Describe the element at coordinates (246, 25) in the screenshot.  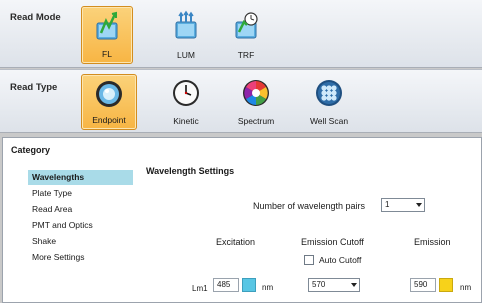
I see `trf-icon` at that location.